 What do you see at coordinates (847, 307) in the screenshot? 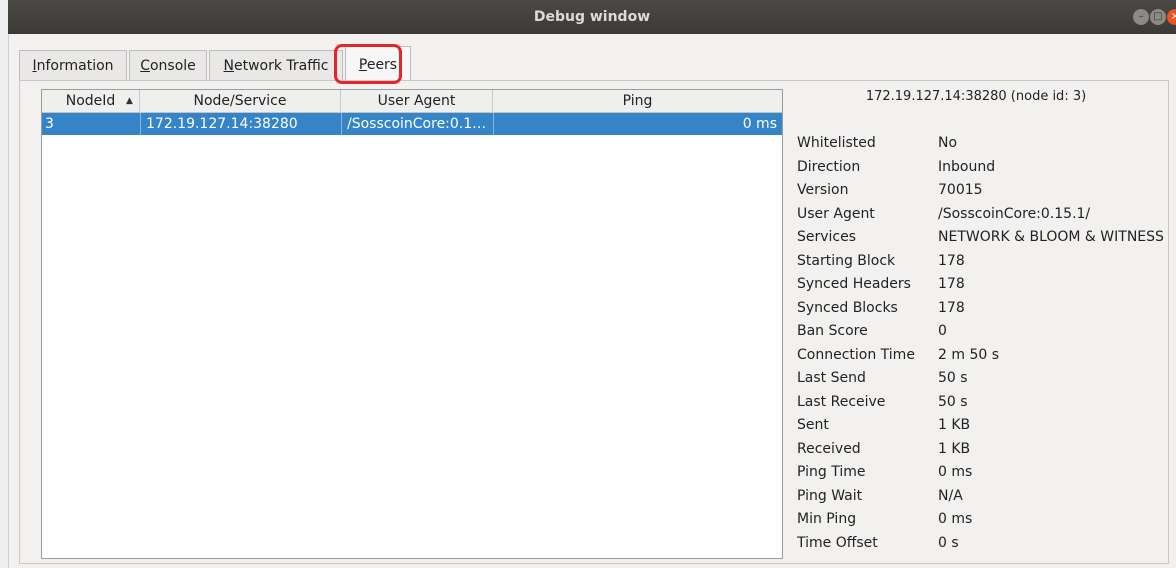
I see `detail-label: Synced Blocks` at bounding box center [847, 307].